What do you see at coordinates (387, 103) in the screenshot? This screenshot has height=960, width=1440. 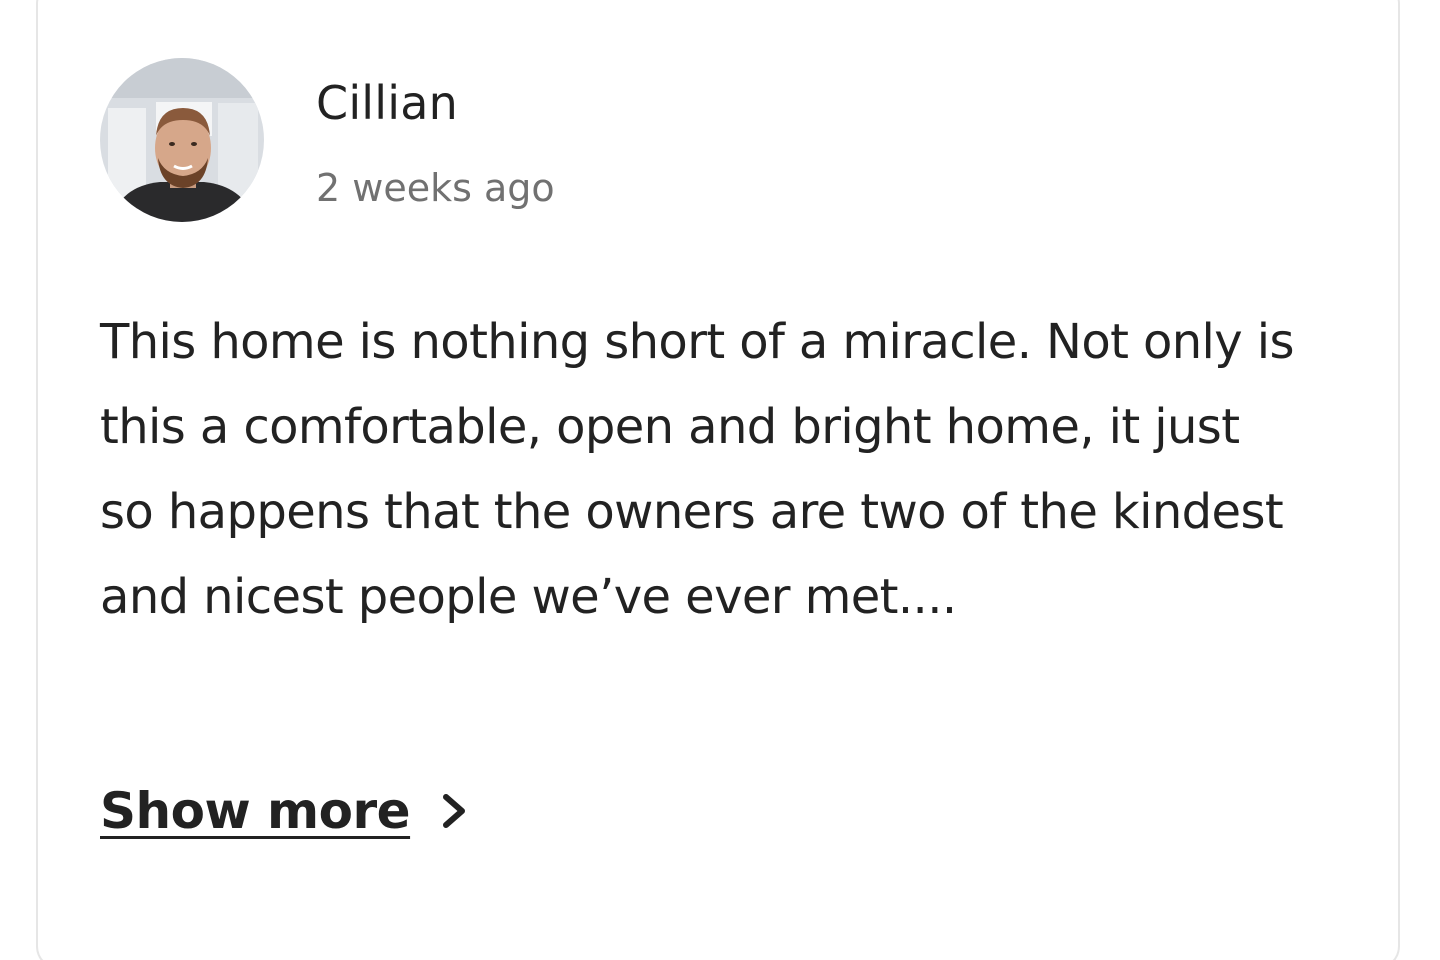 I see `reviewer-name: Cillian` at bounding box center [387, 103].